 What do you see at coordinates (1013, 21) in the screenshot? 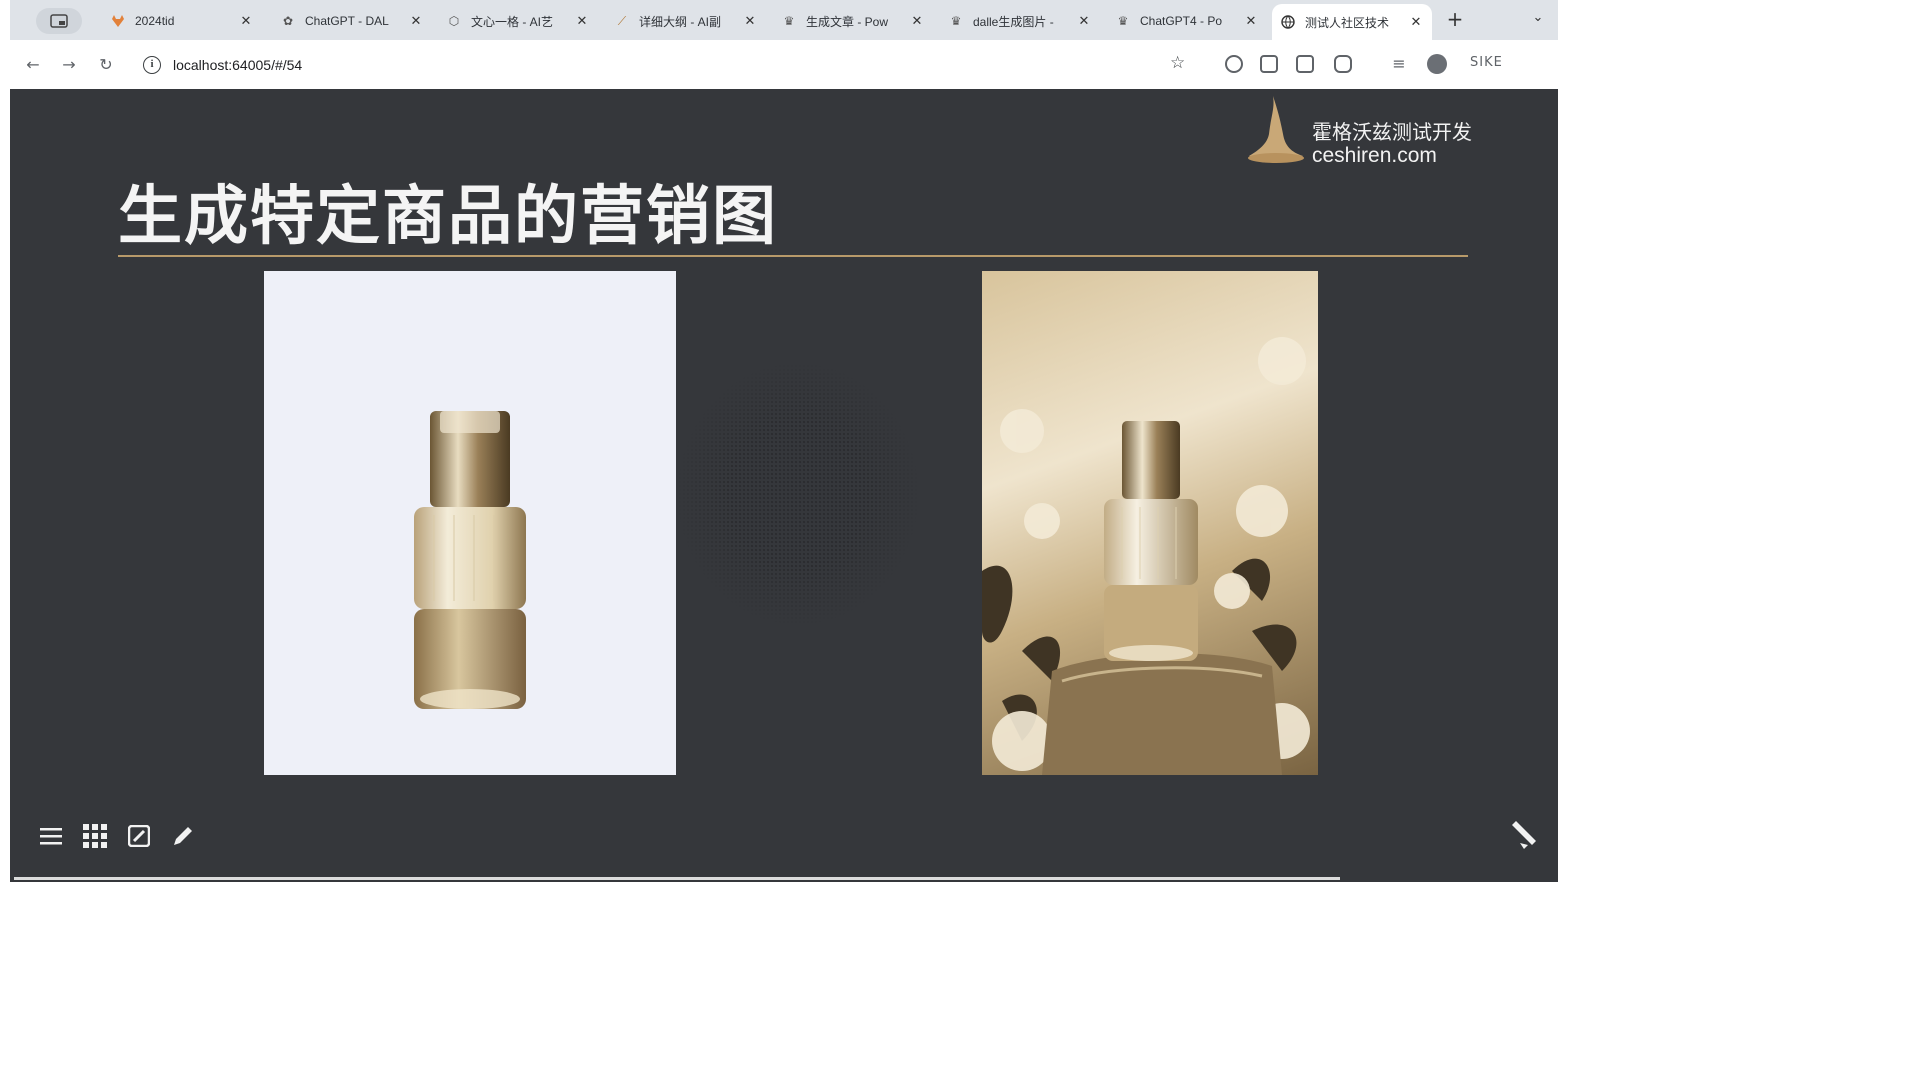
I see `tab-title: dalle生成图片 -` at bounding box center [1013, 21].